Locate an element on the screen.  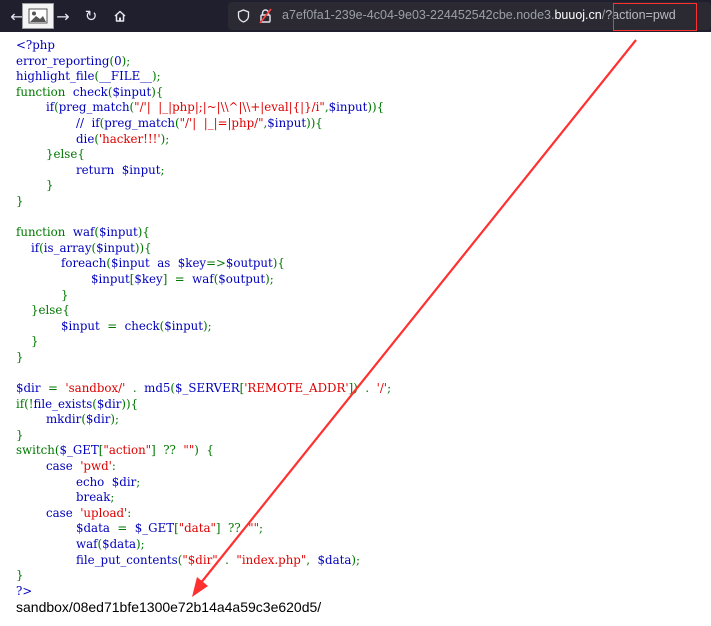
code-line: return $input; is located at coordinates (90, 169).